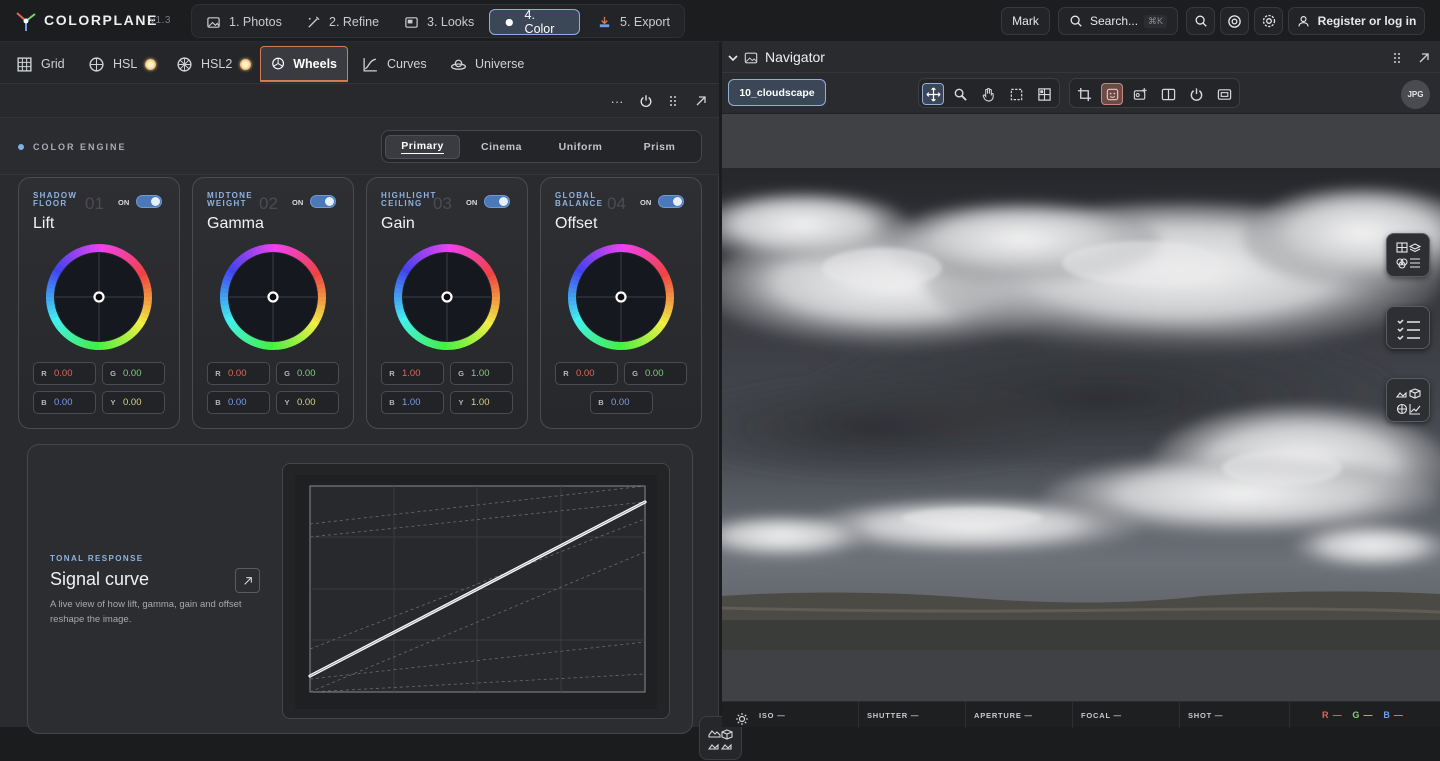  Describe the element at coordinates (238, 402) in the screenshot. I see `gamma-b-field: B0.00` at that location.